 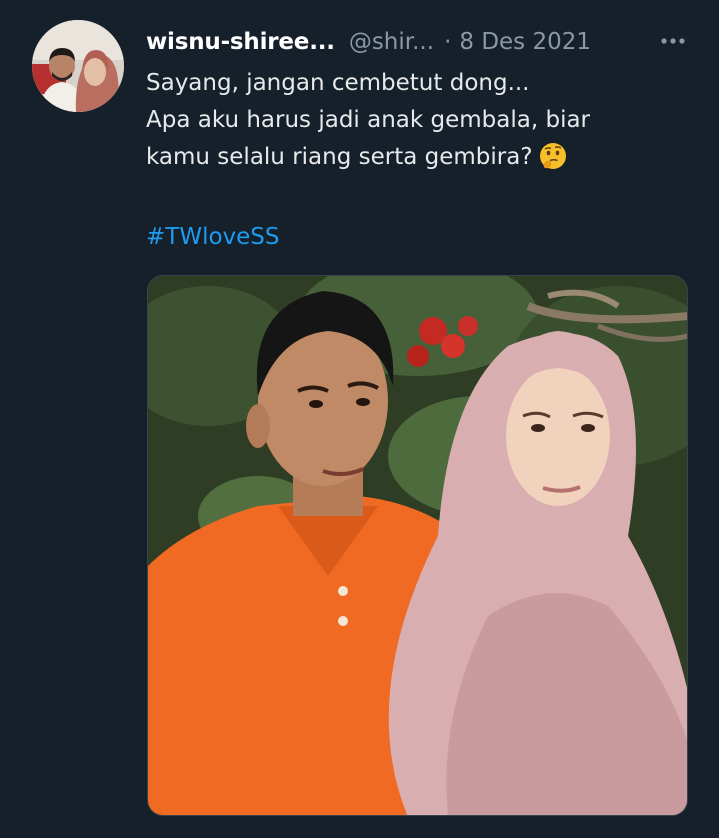 What do you see at coordinates (213, 237) in the screenshot?
I see `hashtag-link: #TWloveSS` at bounding box center [213, 237].